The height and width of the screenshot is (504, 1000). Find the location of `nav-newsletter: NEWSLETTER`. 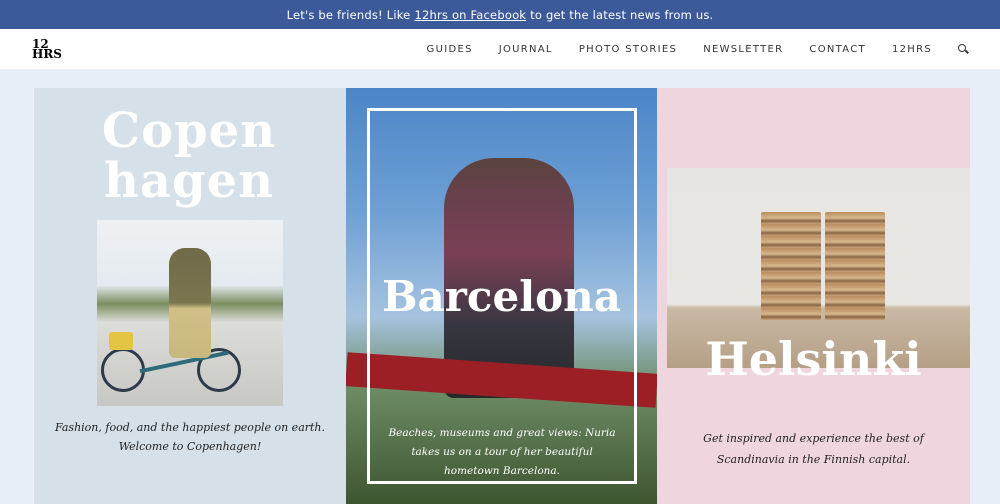

nav-newsletter: NEWSLETTER is located at coordinates (743, 49).